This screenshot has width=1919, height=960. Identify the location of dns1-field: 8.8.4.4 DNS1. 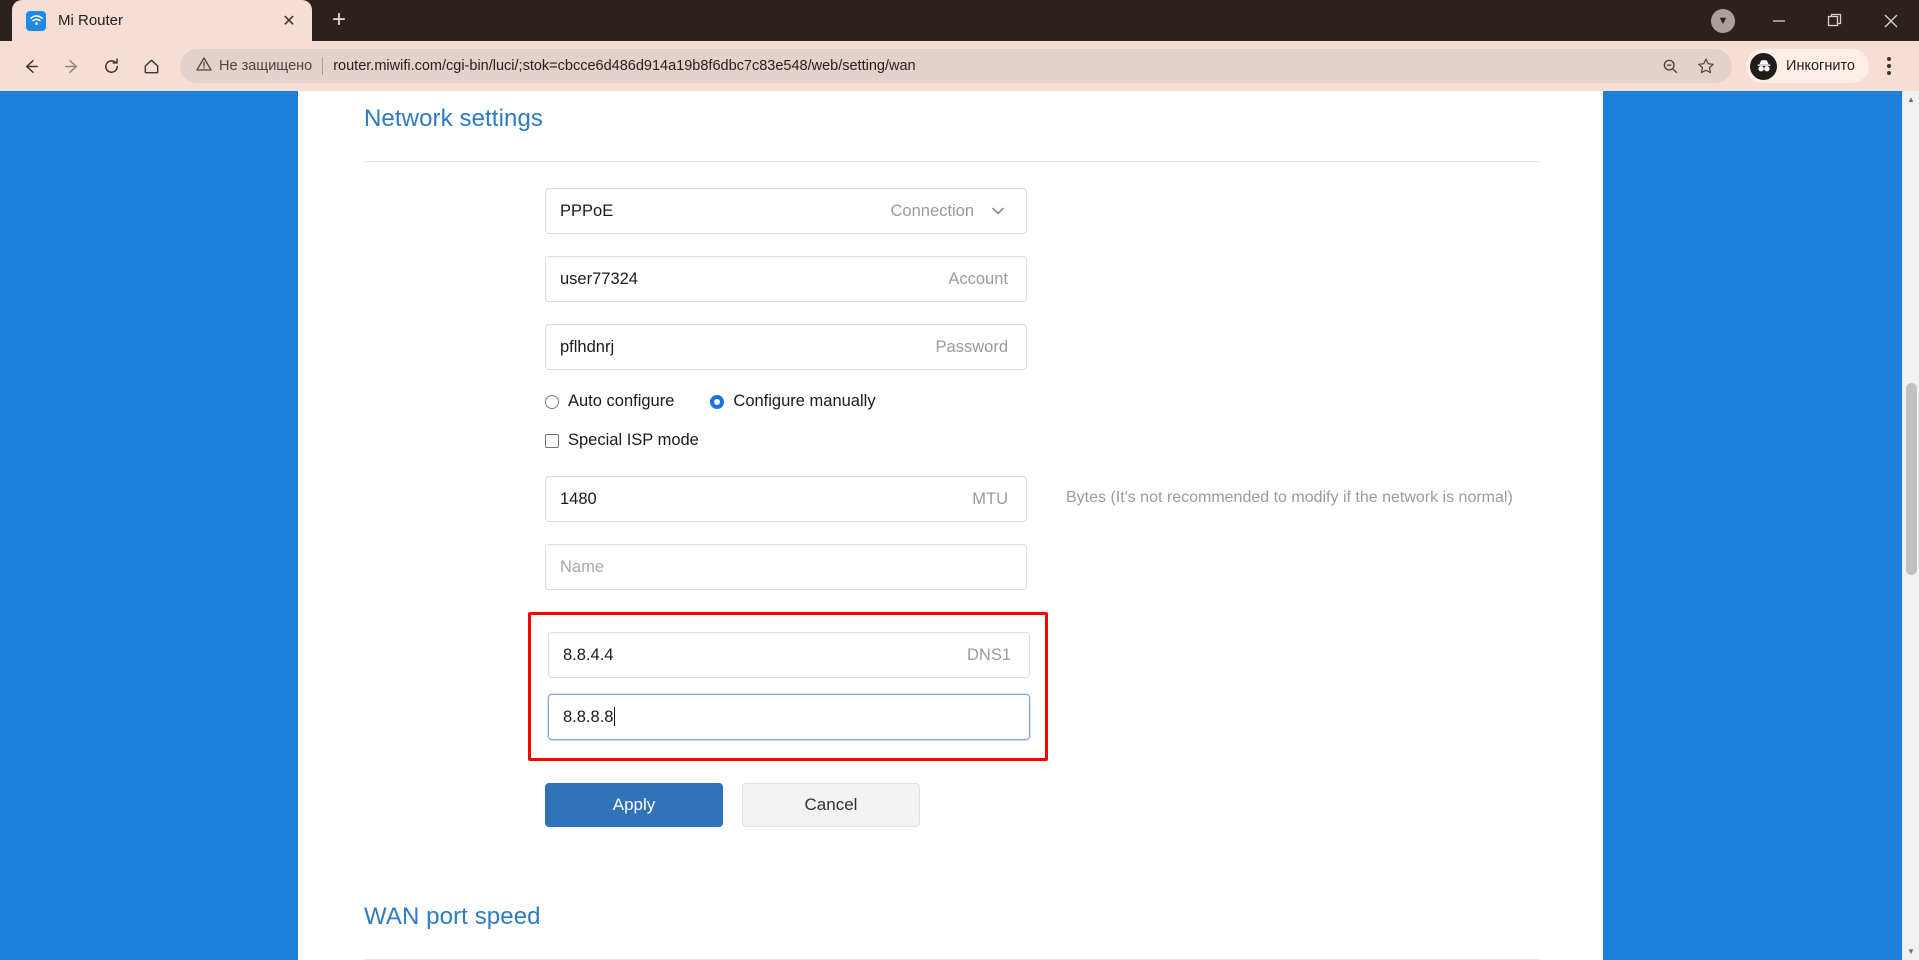
(789, 655).